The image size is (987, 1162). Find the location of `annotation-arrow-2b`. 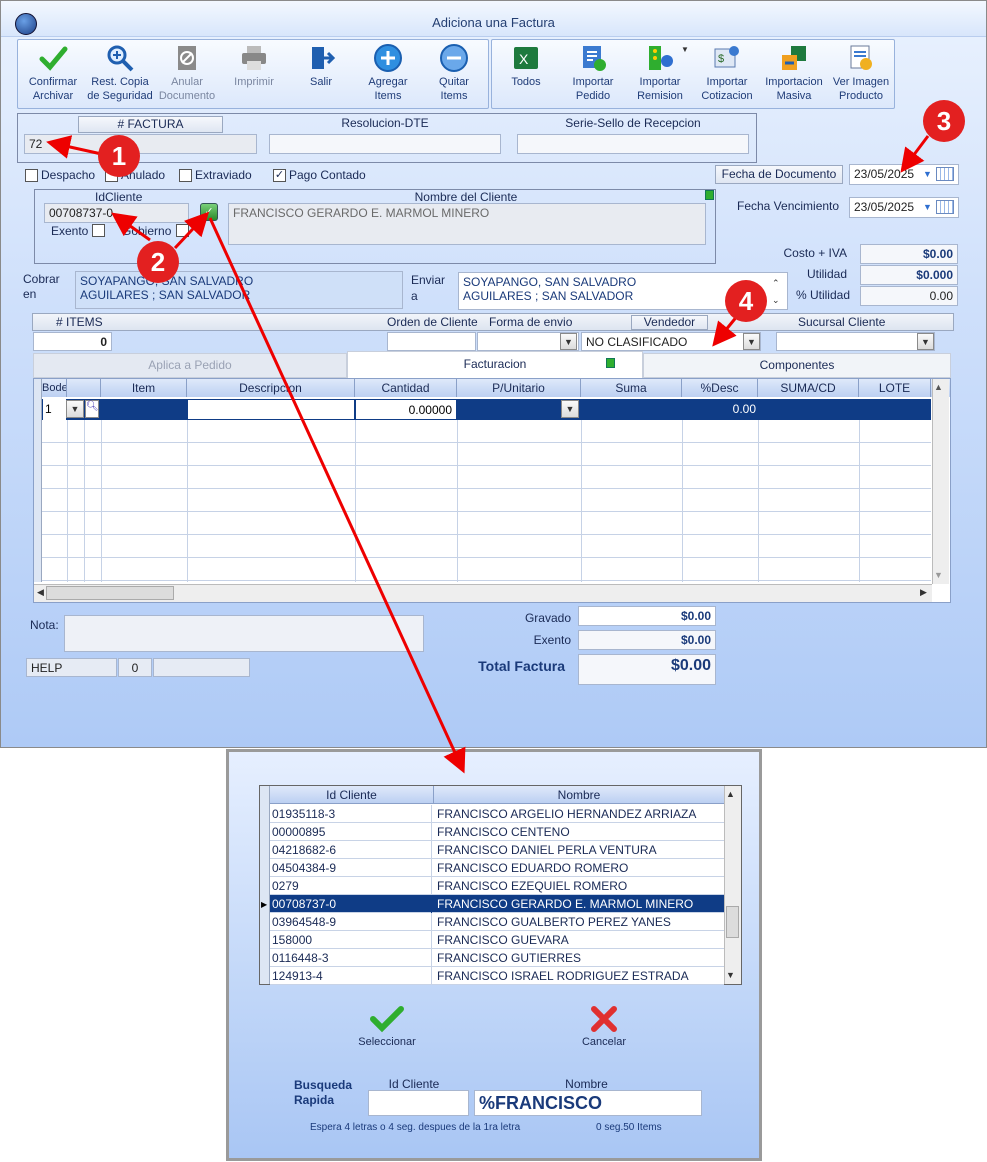

annotation-arrow-2b is located at coordinates (191, 230).